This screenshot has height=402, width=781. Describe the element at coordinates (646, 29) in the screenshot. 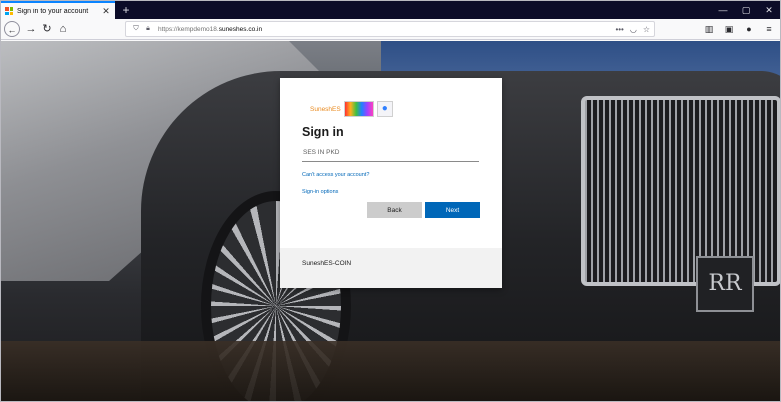

I see `bookmark-star-icon: ☆` at that location.